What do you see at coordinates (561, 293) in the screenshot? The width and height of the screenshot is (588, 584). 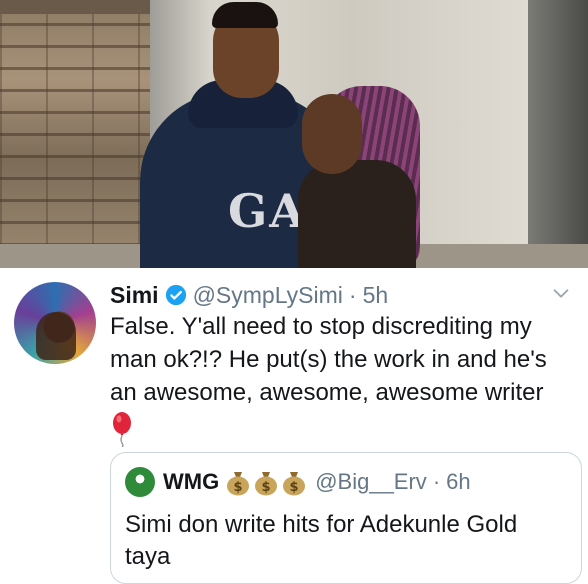 I see `chevron-down-icon` at bounding box center [561, 293].